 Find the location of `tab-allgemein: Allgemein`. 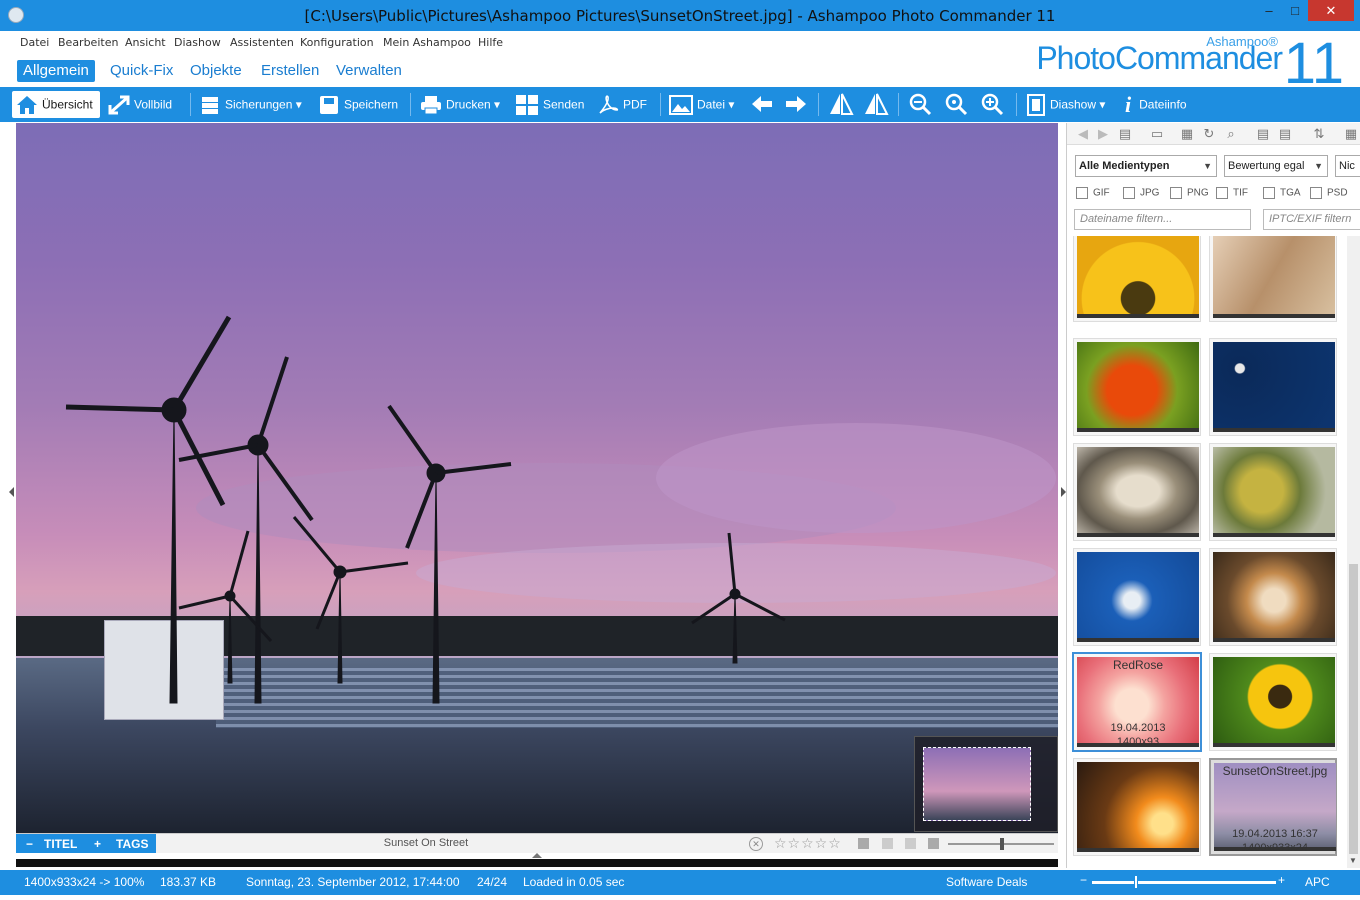

tab-allgemein: Allgemein is located at coordinates (56, 71).